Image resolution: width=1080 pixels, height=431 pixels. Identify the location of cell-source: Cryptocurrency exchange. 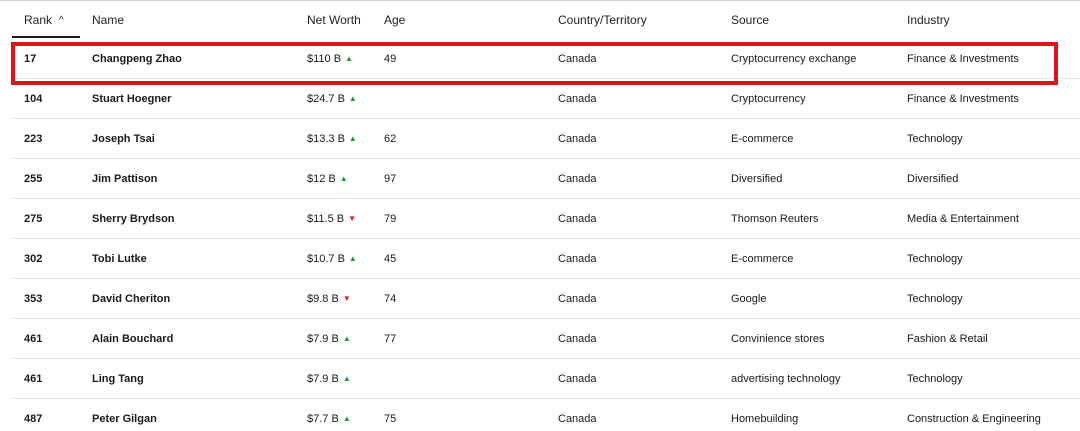
(794, 59).